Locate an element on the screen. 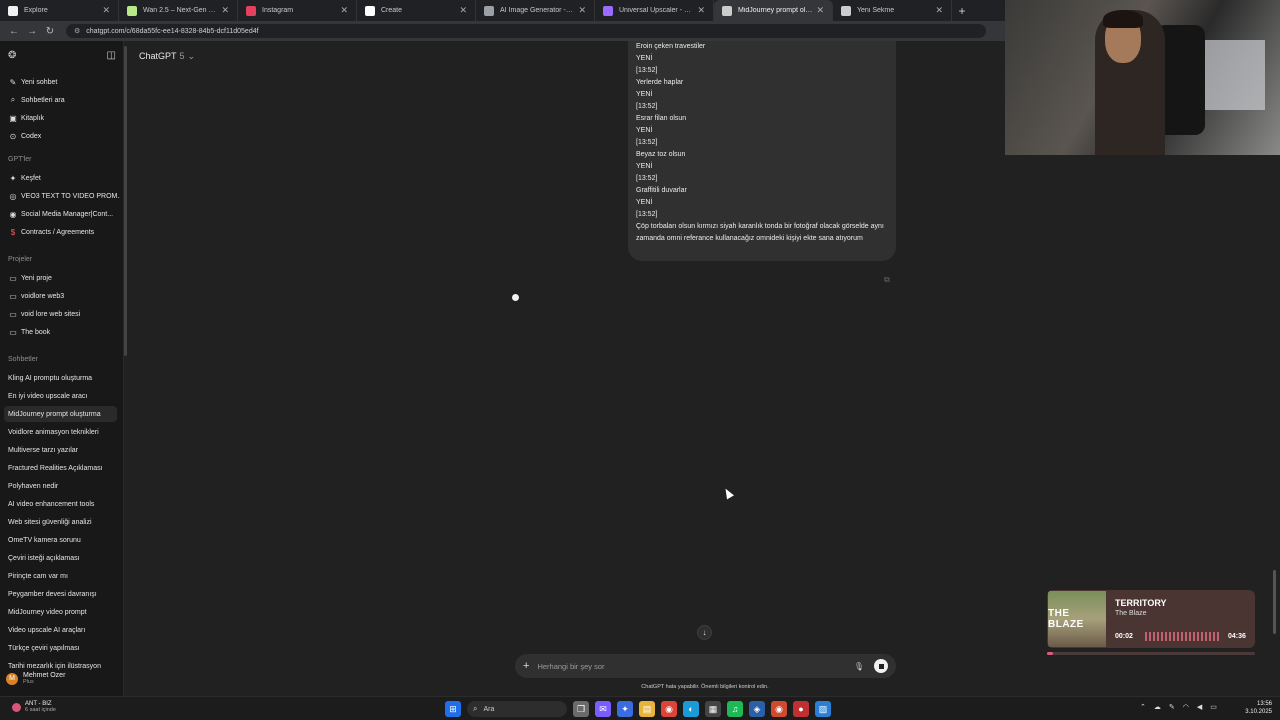  weather-subtitle: 6 saat içinde is located at coordinates (40, 710).